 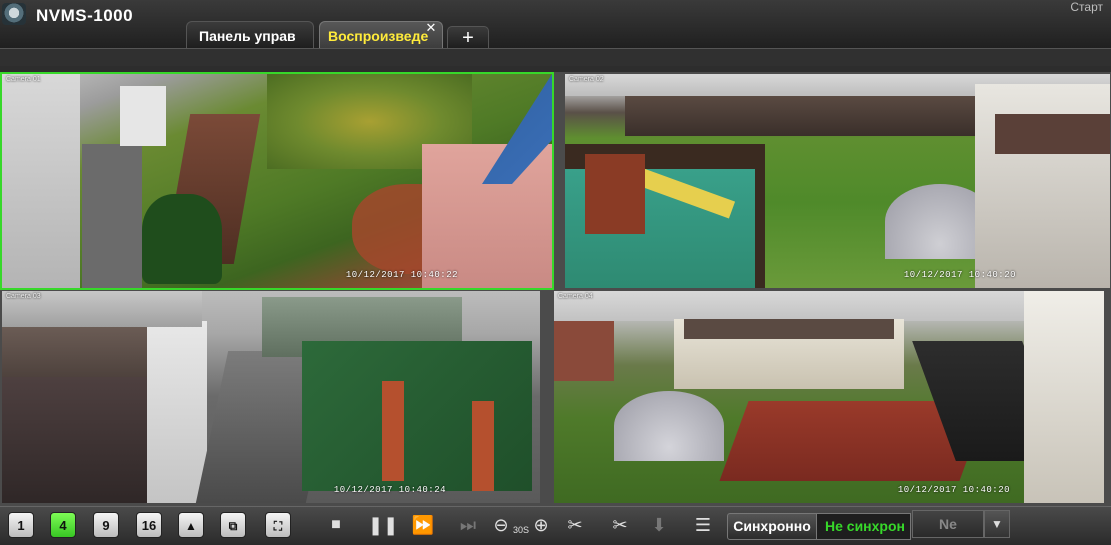 I want to click on previous-page-icon: ▲, so click(x=191, y=525).